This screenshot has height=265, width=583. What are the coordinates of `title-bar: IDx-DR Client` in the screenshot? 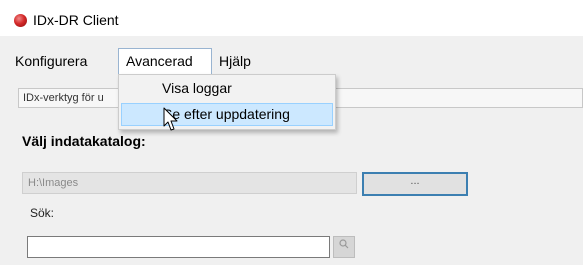 It's located at (291, 18).